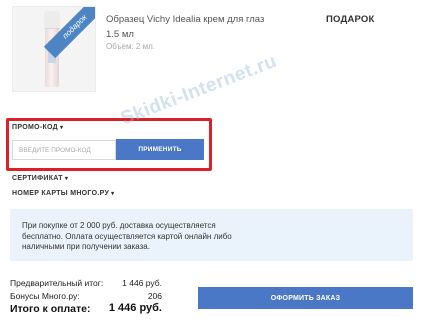 The image size is (424, 324). I want to click on total-label: Итого к оплате:, so click(50, 309).